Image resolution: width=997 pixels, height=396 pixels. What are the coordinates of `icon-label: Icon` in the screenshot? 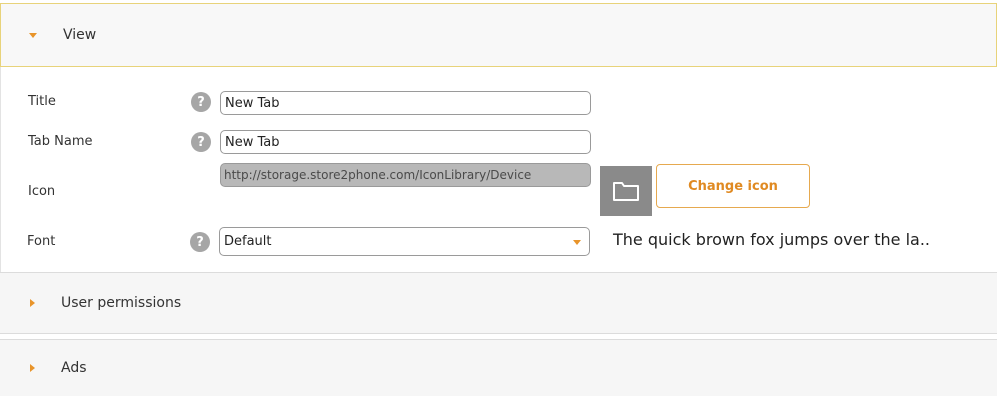 It's located at (42, 191).